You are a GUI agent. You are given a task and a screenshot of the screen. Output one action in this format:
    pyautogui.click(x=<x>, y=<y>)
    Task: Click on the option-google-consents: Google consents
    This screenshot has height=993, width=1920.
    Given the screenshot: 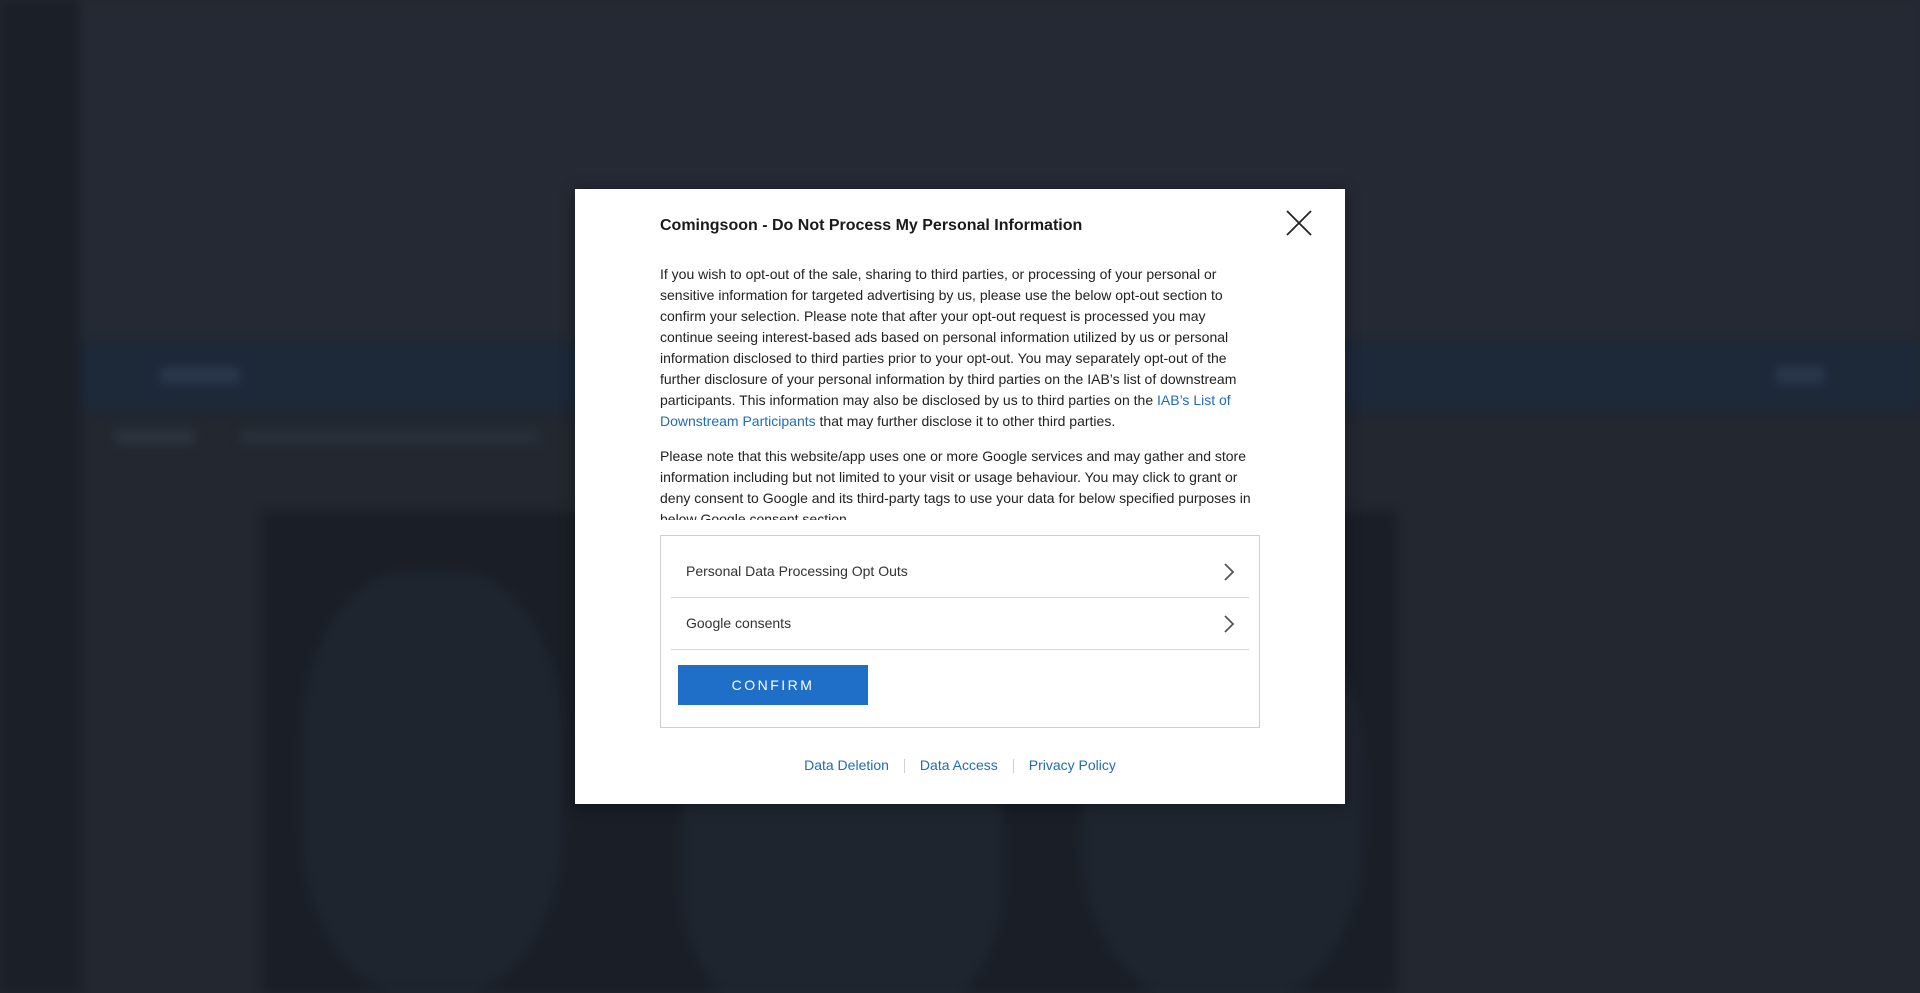 What is the action you would take?
    pyautogui.click(x=960, y=624)
    